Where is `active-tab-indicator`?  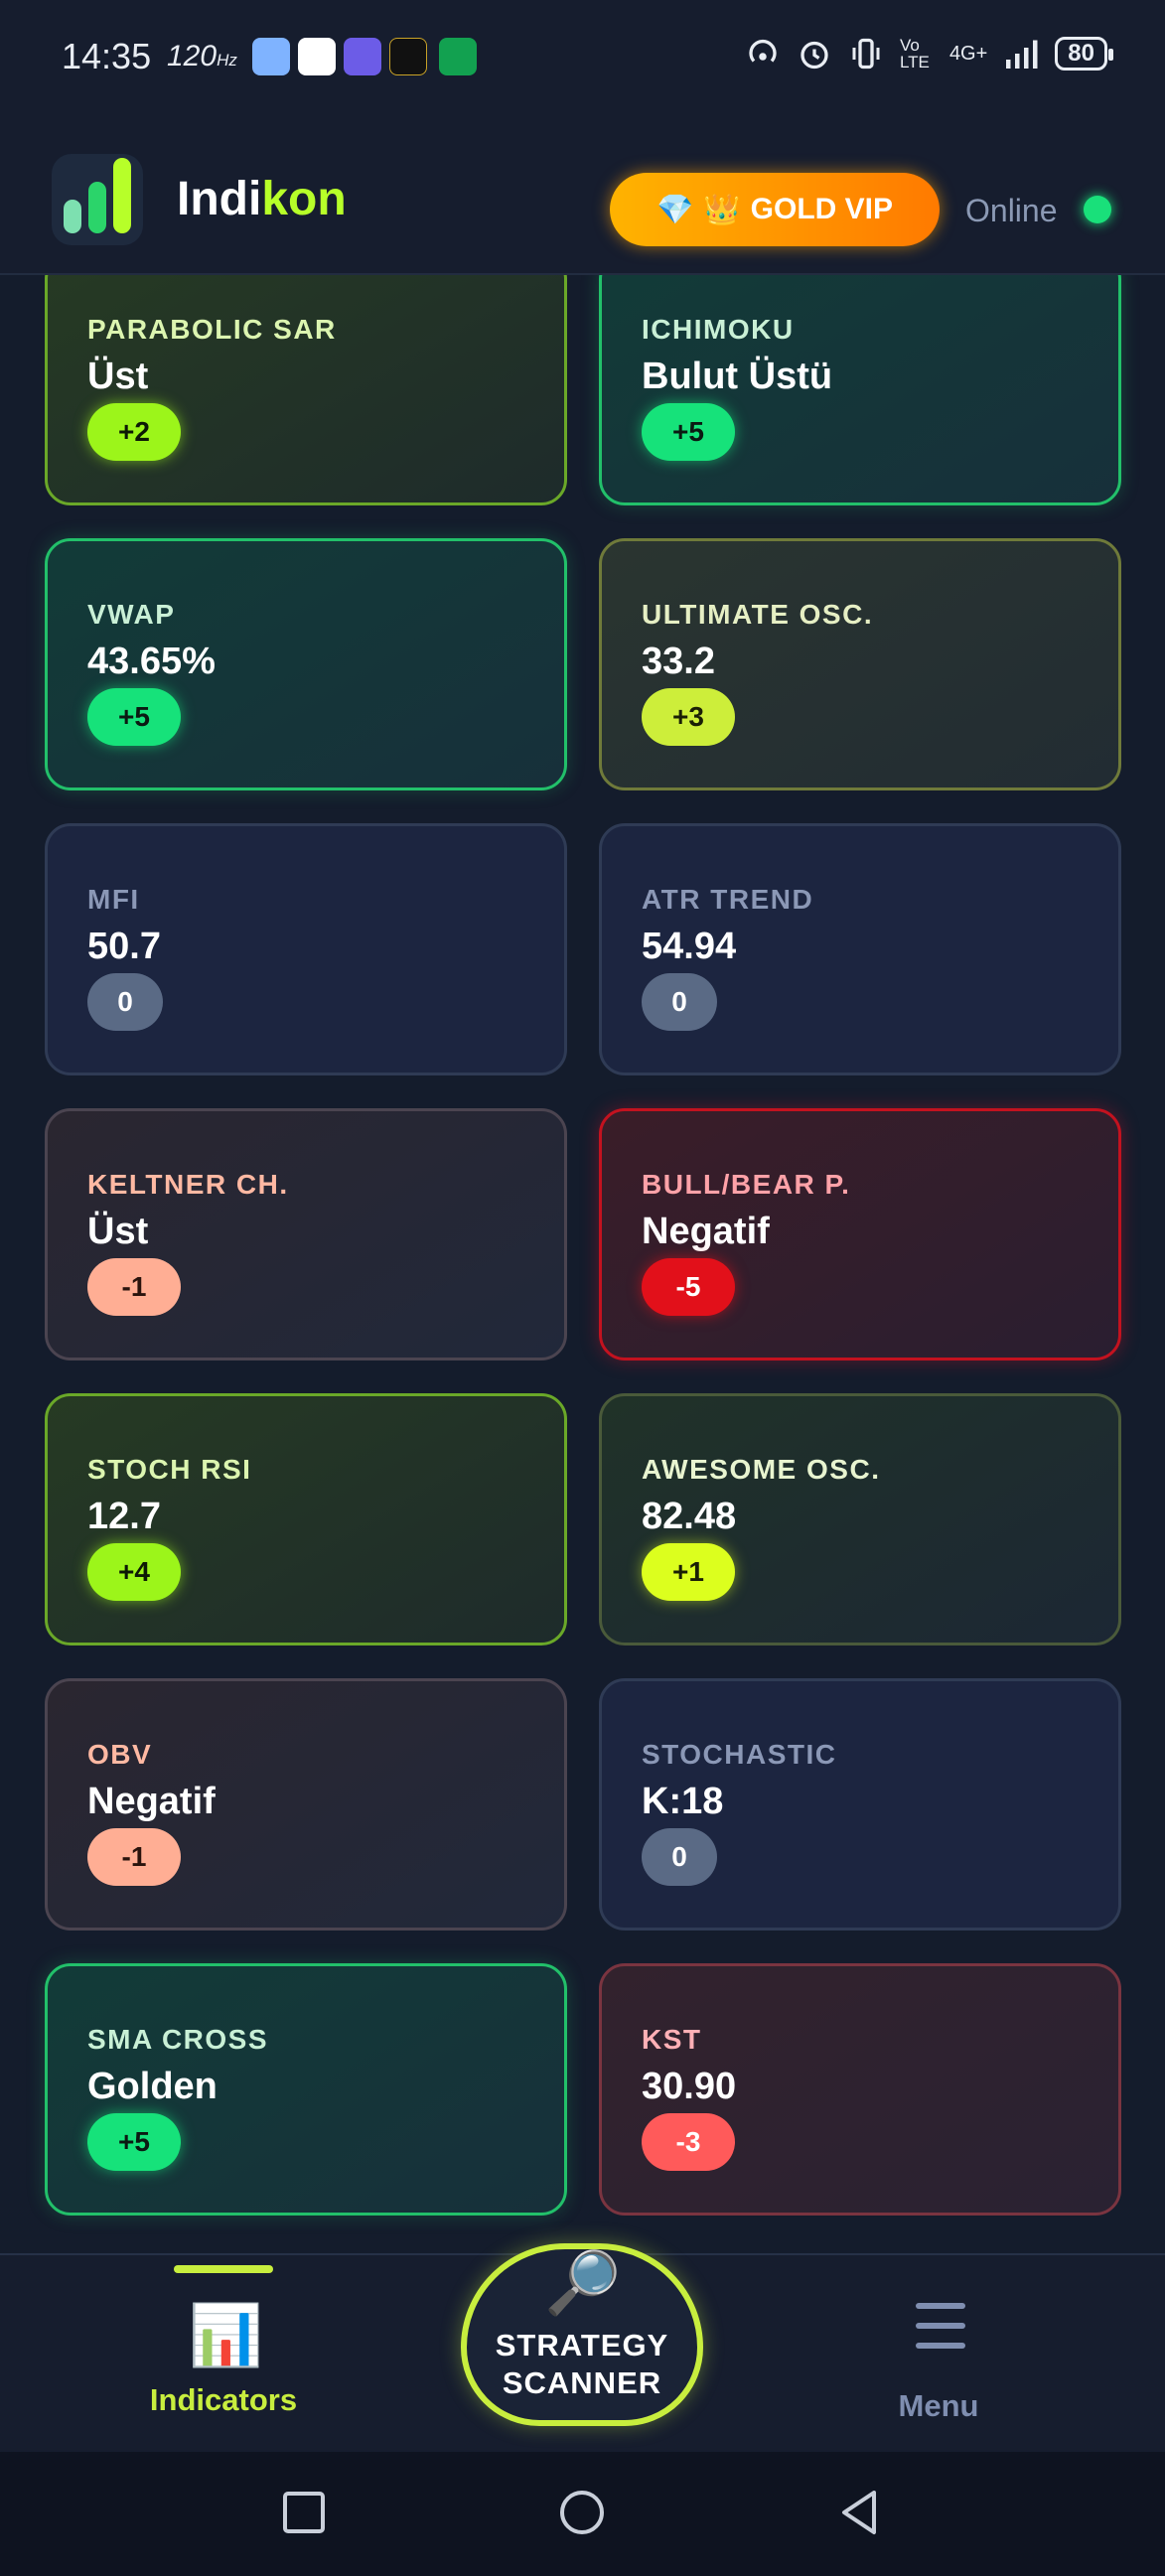
active-tab-indicator is located at coordinates (223, 2269).